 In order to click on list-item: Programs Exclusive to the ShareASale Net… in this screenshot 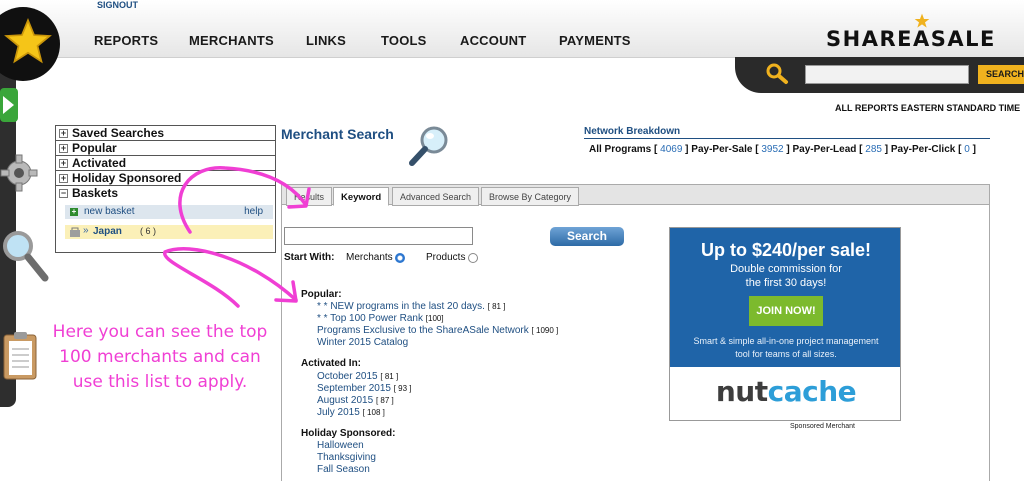, I will do `click(437, 330)`.